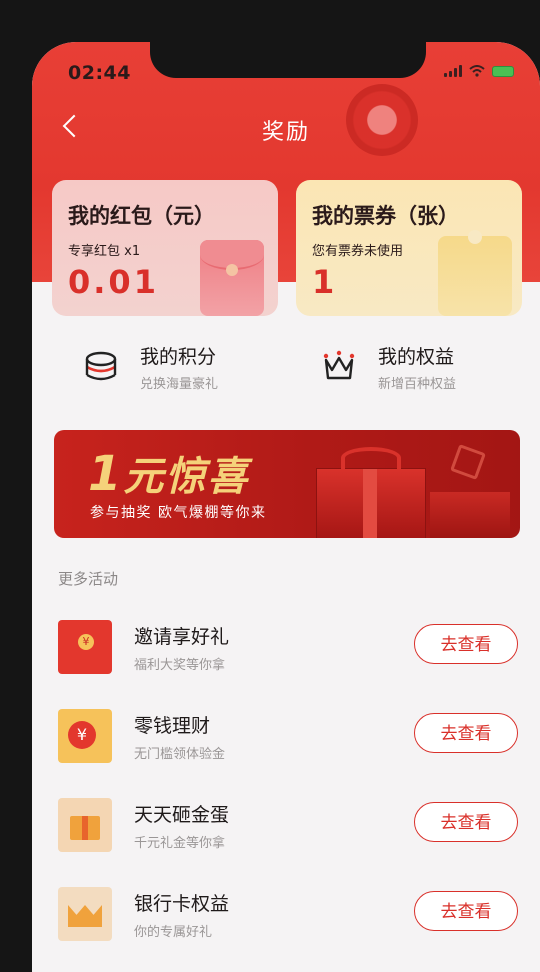 Image resolution: width=540 pixels, height=972 pixels. I want to click on red-envelope-icon, so click(85, 647).